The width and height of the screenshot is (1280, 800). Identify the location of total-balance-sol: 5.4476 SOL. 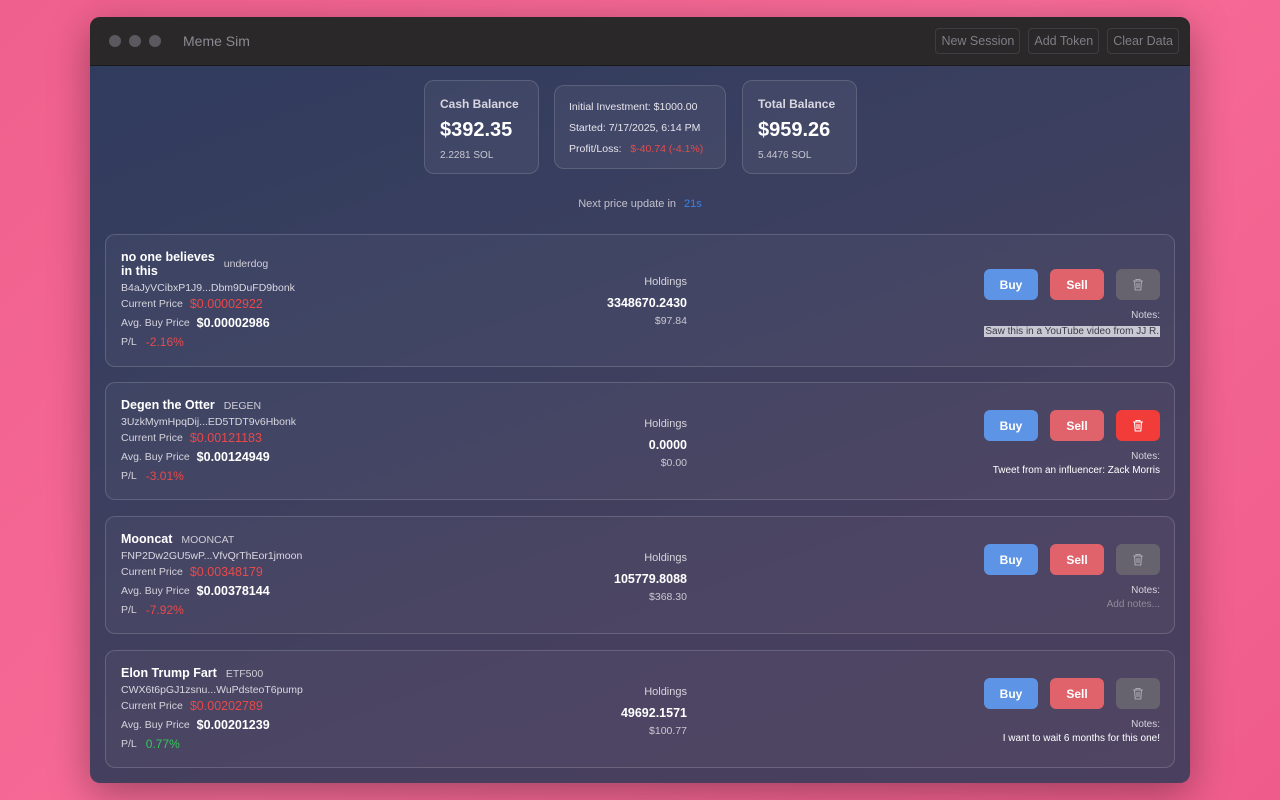
(785, 155).